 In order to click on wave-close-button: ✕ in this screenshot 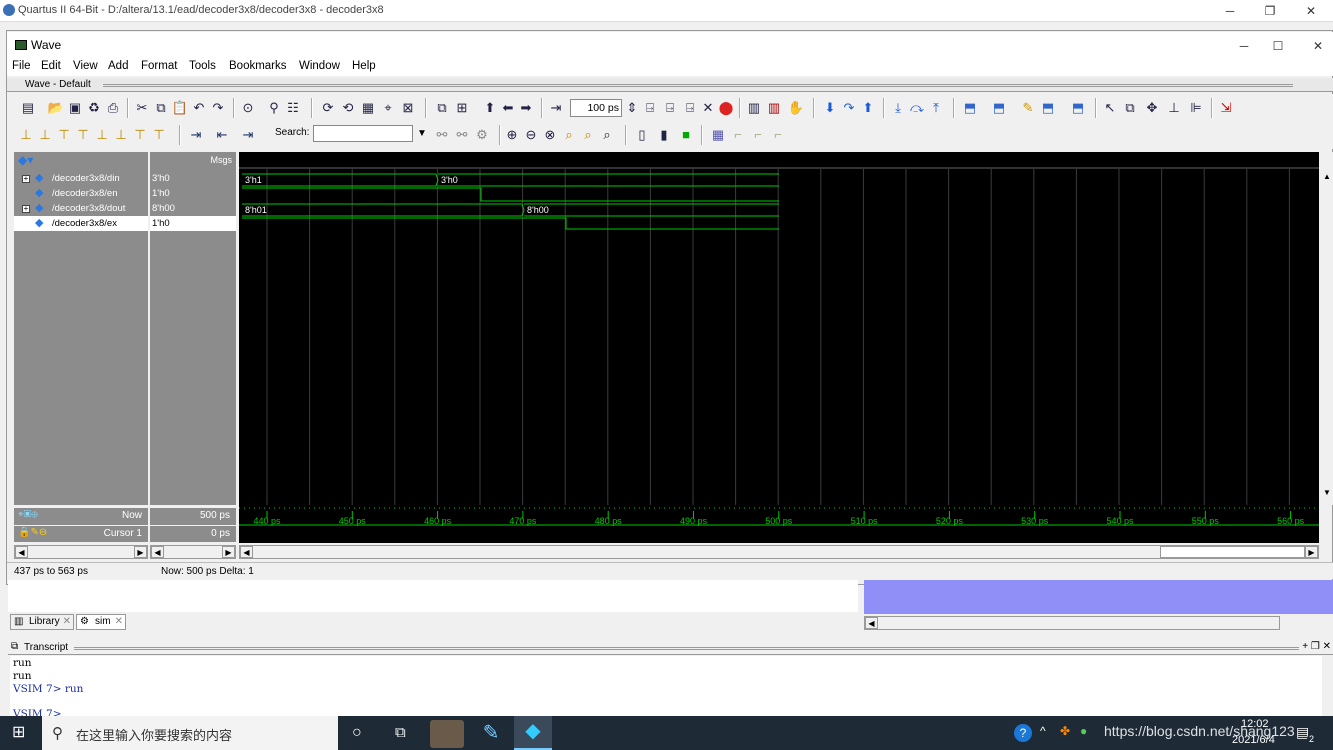, I will do `click(1318, 46)`.